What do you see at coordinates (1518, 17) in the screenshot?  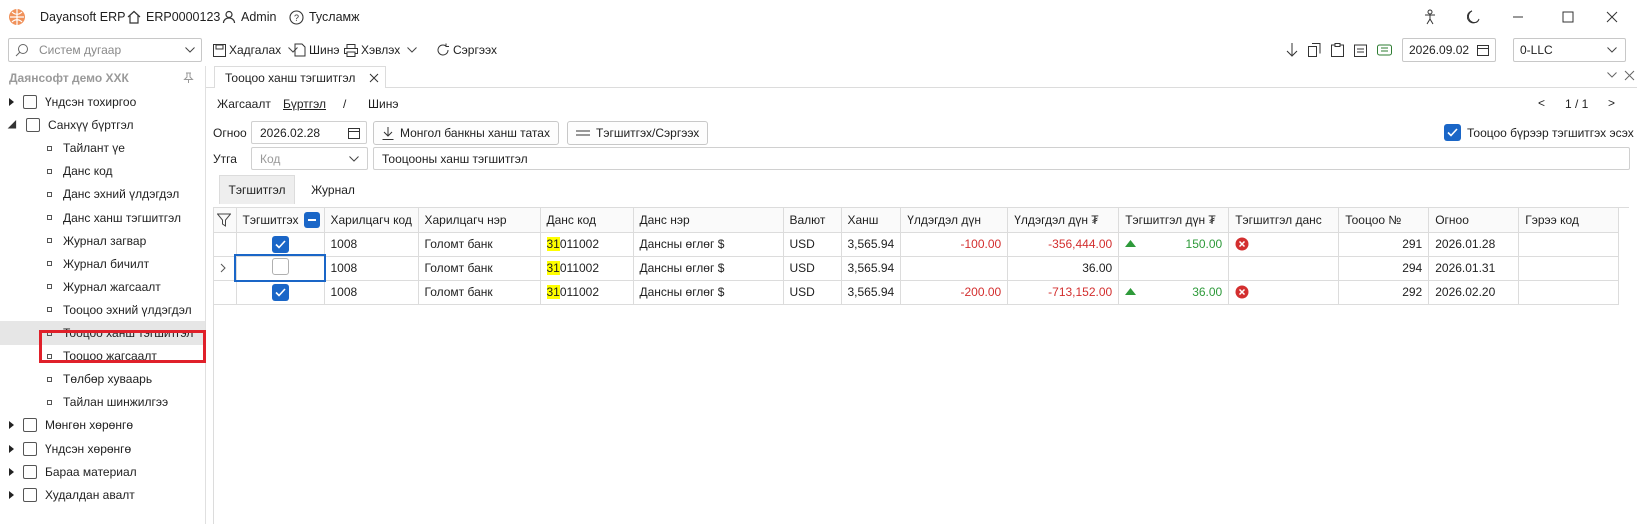 I see `minimize-button` at bounding box center [1518, 17].